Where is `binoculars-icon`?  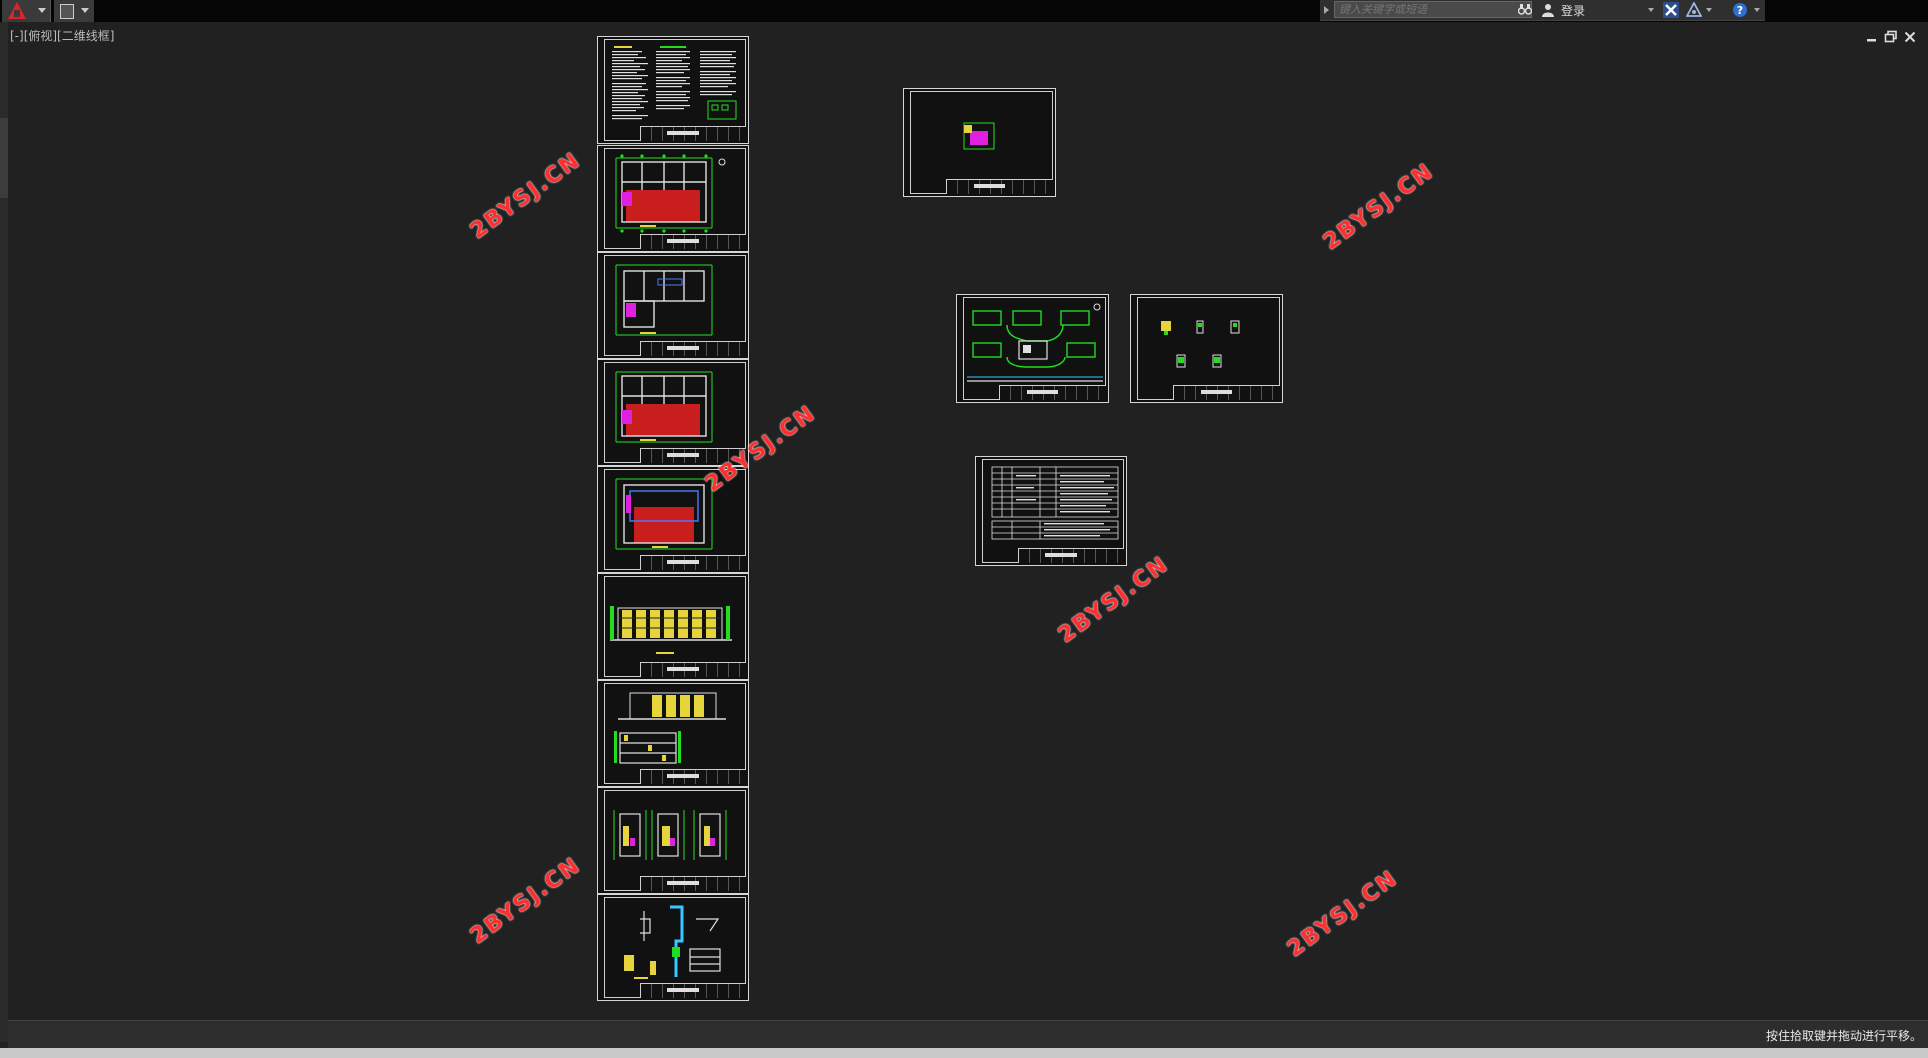
binoculars-icon is located at coordinates (1525, 9).